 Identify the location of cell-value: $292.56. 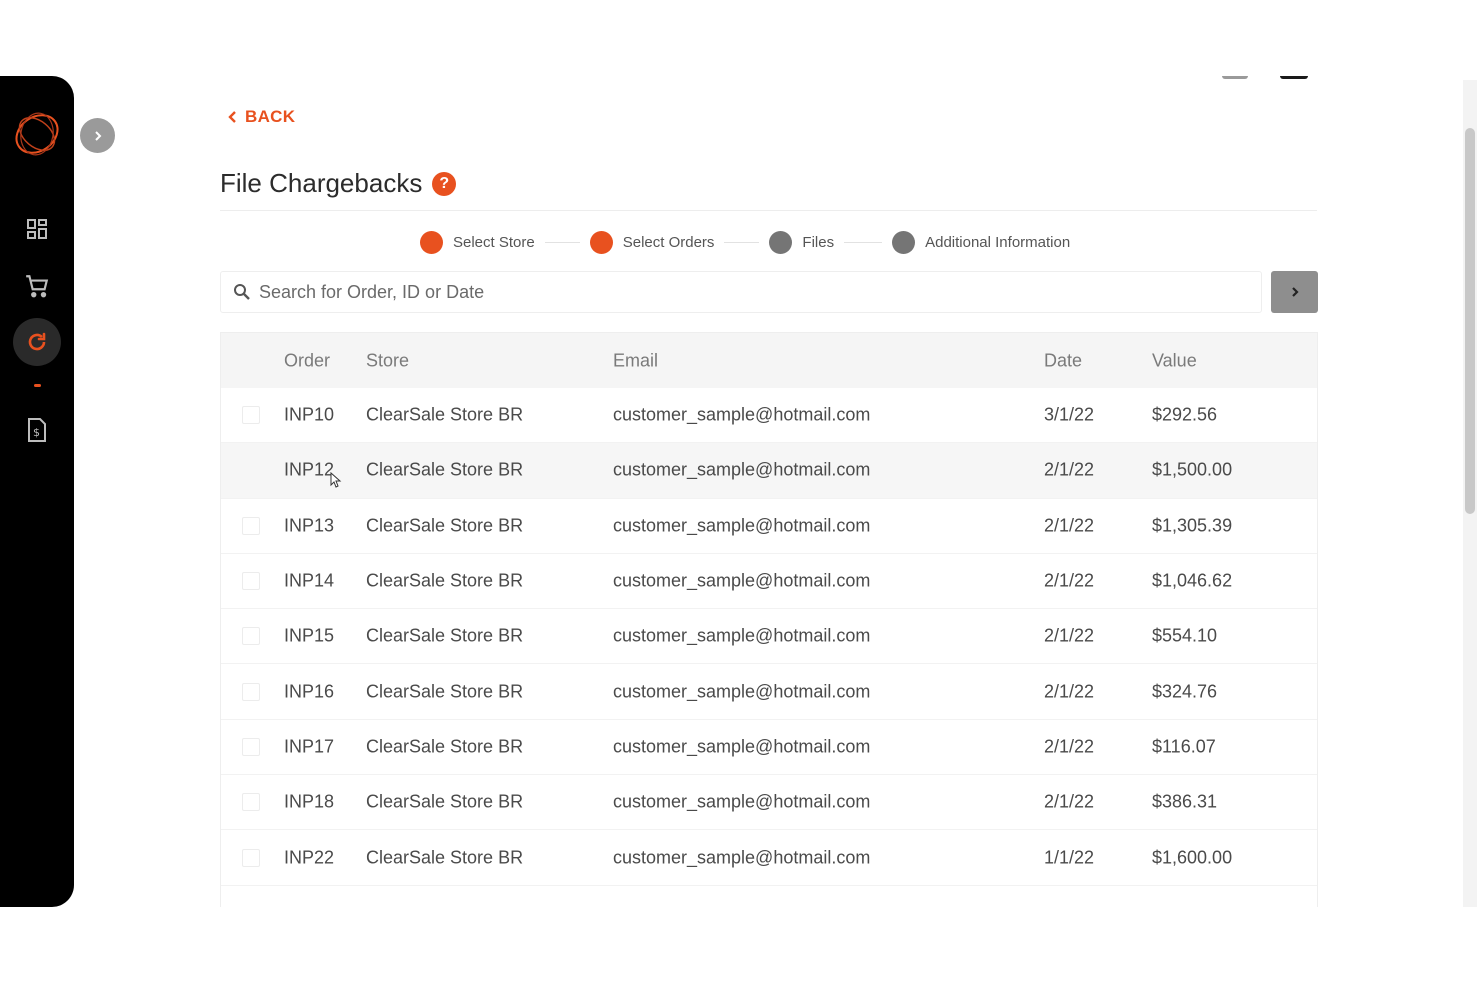
(1185, 414).